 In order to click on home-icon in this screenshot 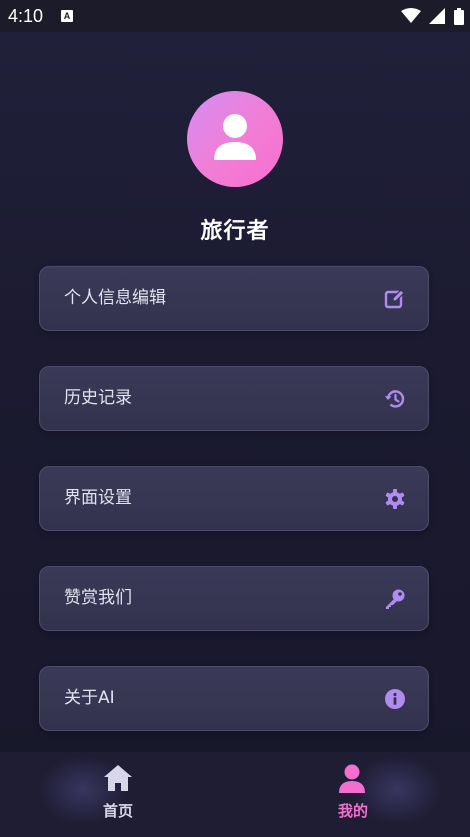, I will do `click(118, 778)`.